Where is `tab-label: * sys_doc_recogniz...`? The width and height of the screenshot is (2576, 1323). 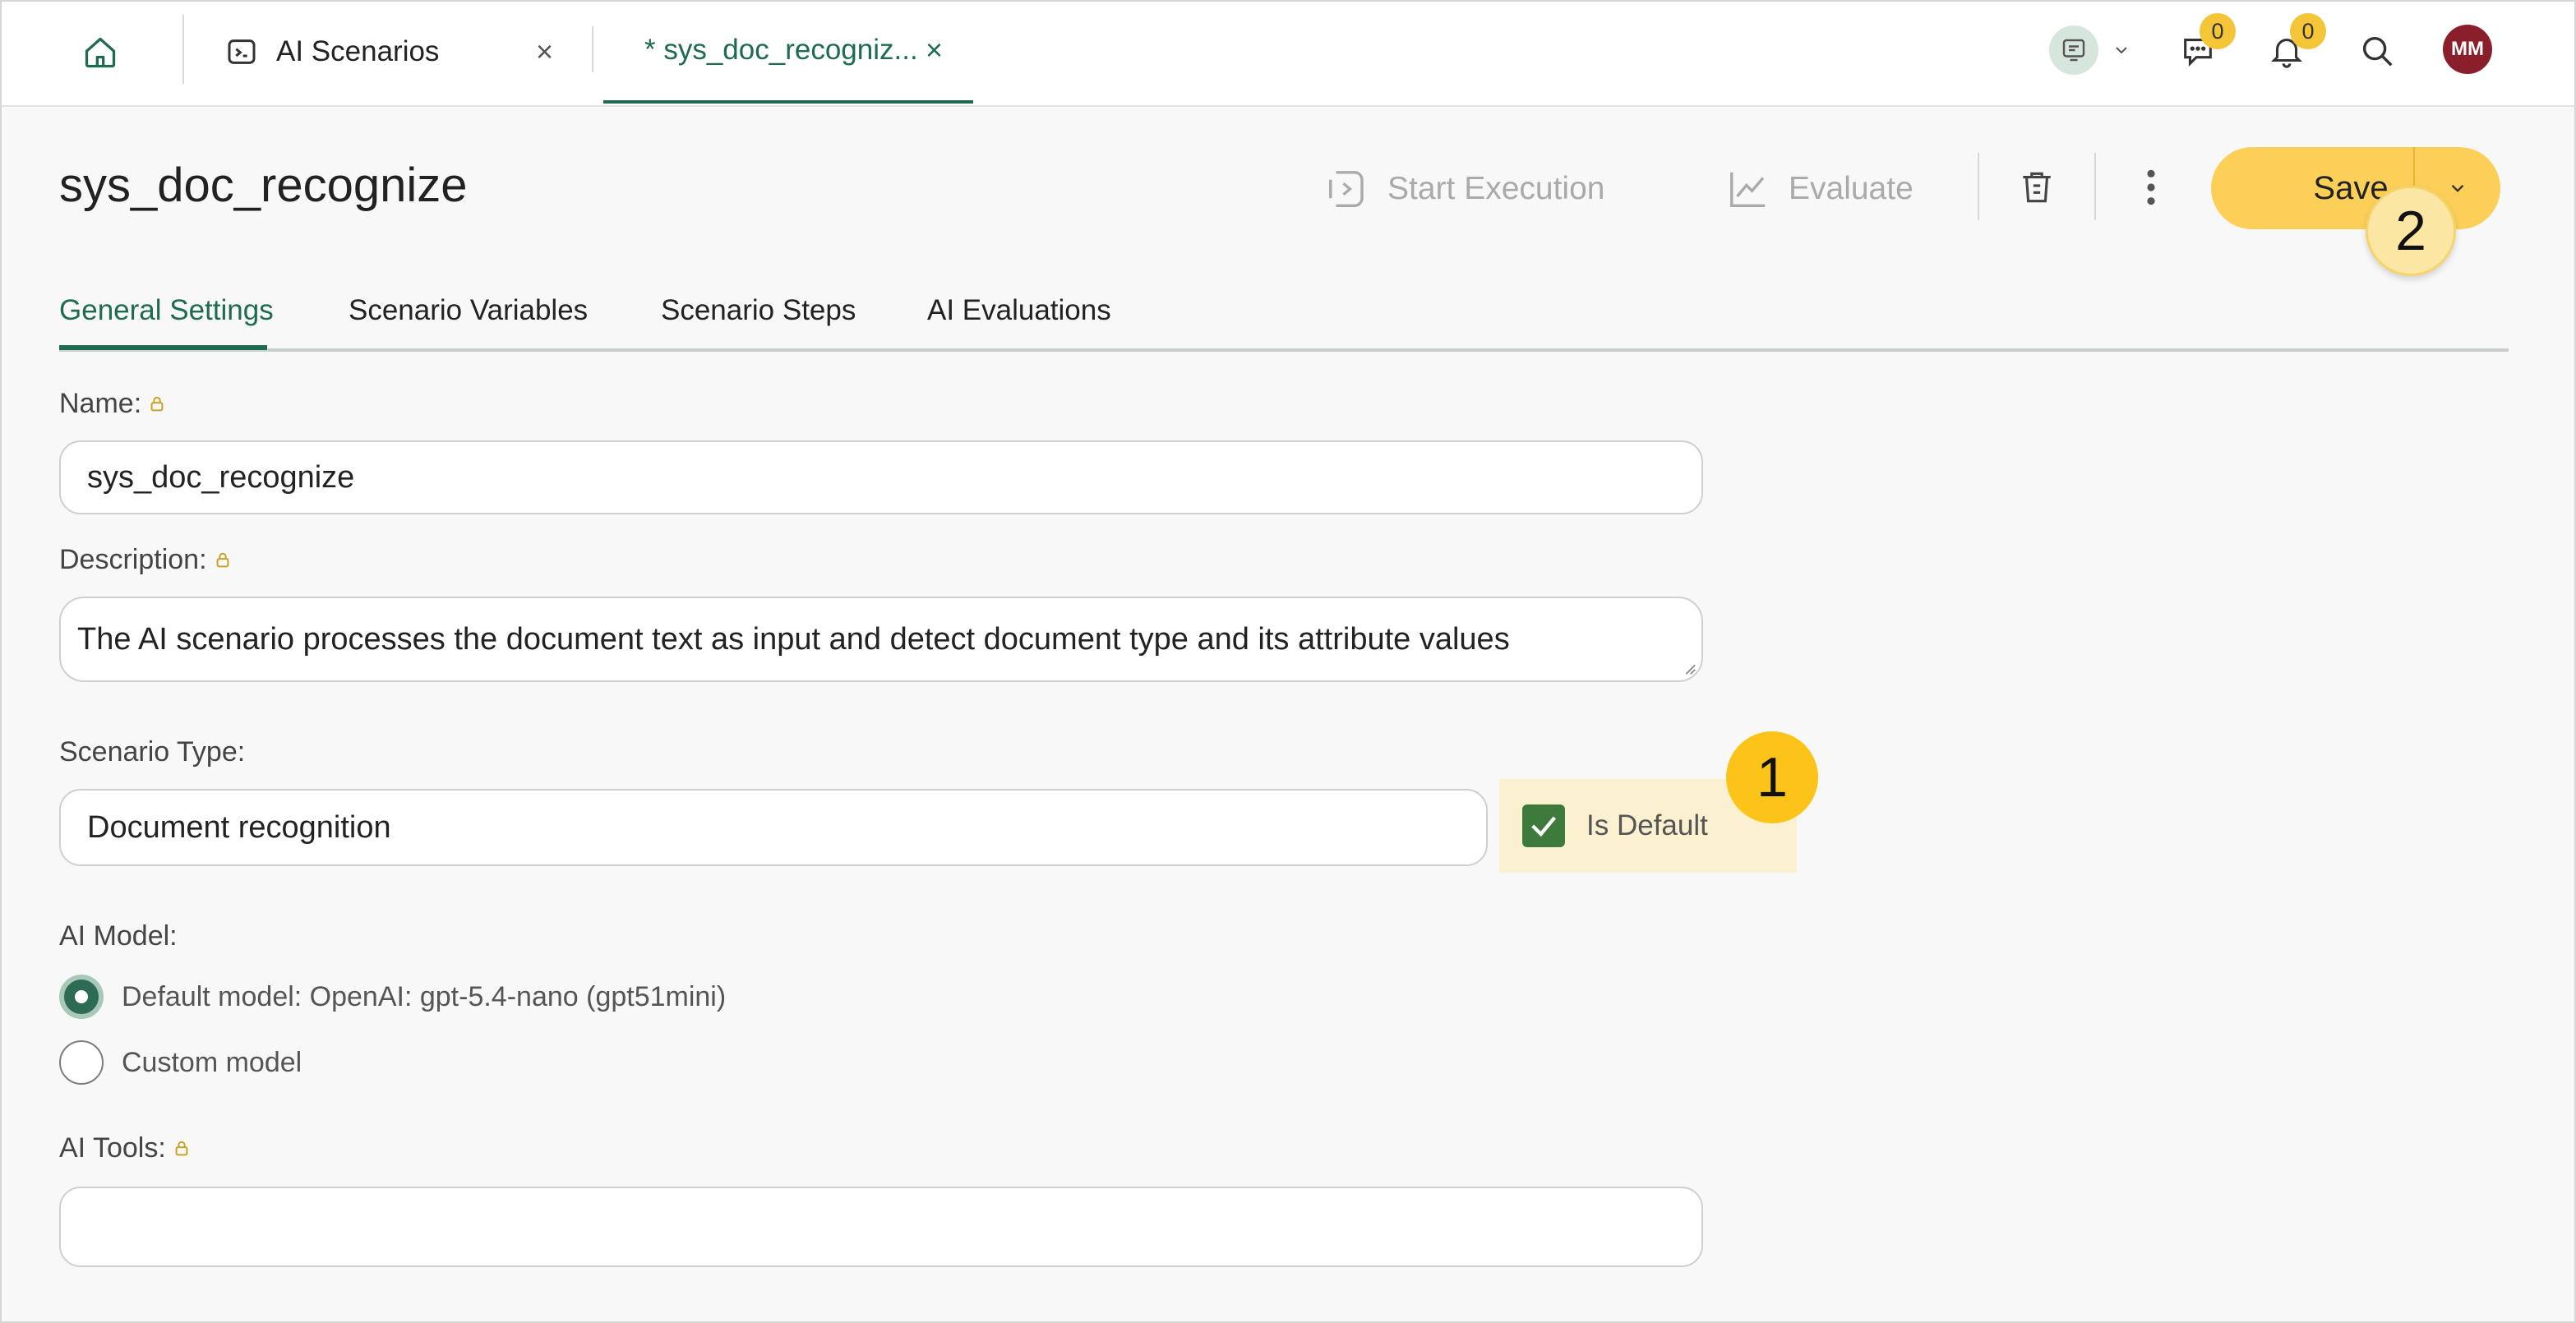
tab-label: * sys_doc_recogniz... is located at coordinates (781, 50).